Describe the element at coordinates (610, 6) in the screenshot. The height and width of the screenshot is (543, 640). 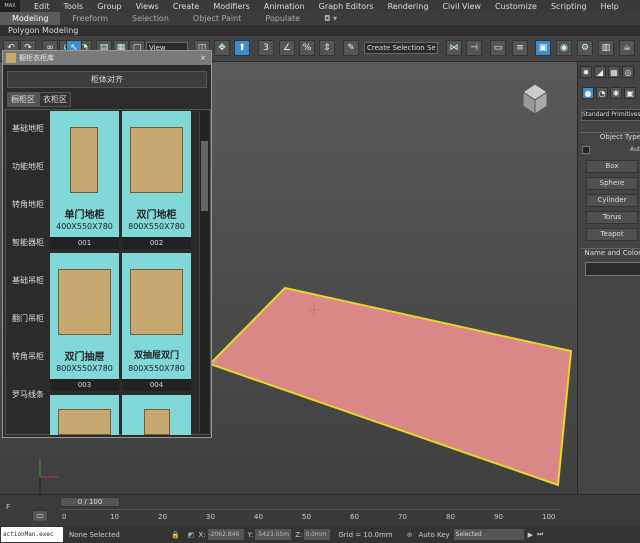
I see `menu-help: Help` at that location.